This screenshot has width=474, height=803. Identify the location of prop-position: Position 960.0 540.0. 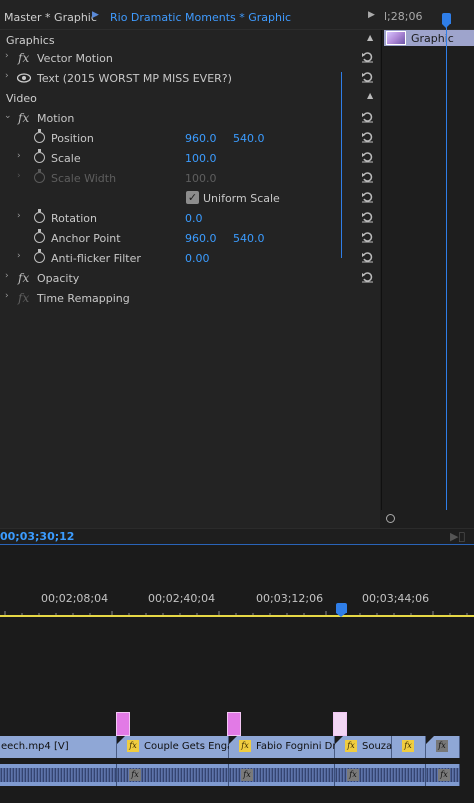
(190, 138).